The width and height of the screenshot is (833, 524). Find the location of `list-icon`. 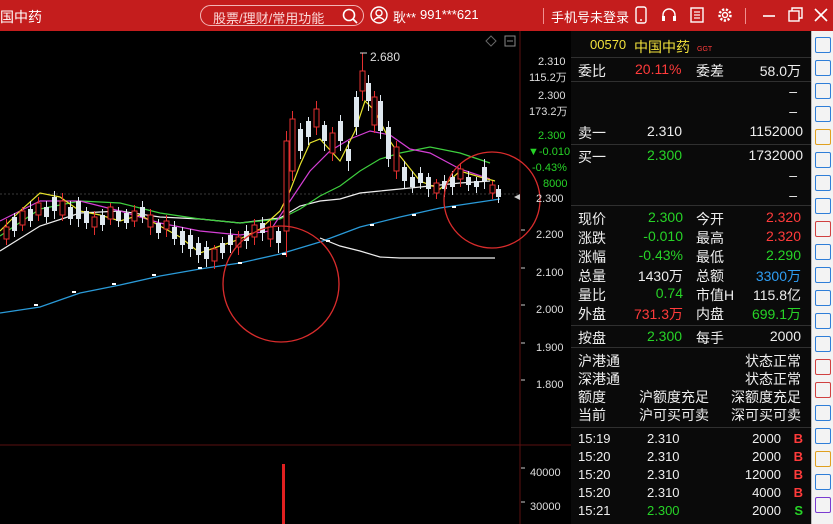

list-icon is located at coordinates (823, 160).